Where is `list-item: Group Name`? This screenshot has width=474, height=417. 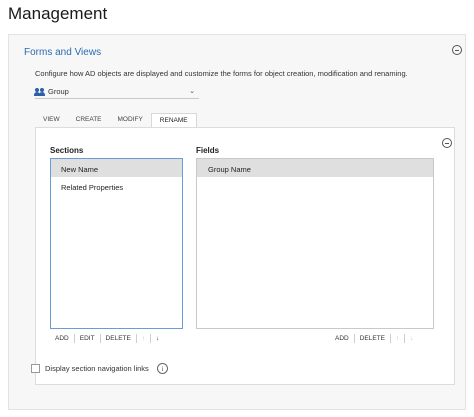 list-item: Group Name is located at coordinates (315, 168).